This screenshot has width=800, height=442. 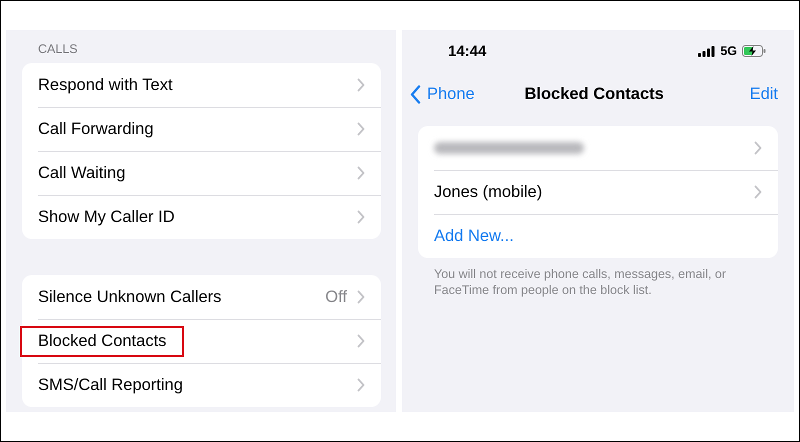 I want to click on edit-button: Edit, so click(x=764, y=94).